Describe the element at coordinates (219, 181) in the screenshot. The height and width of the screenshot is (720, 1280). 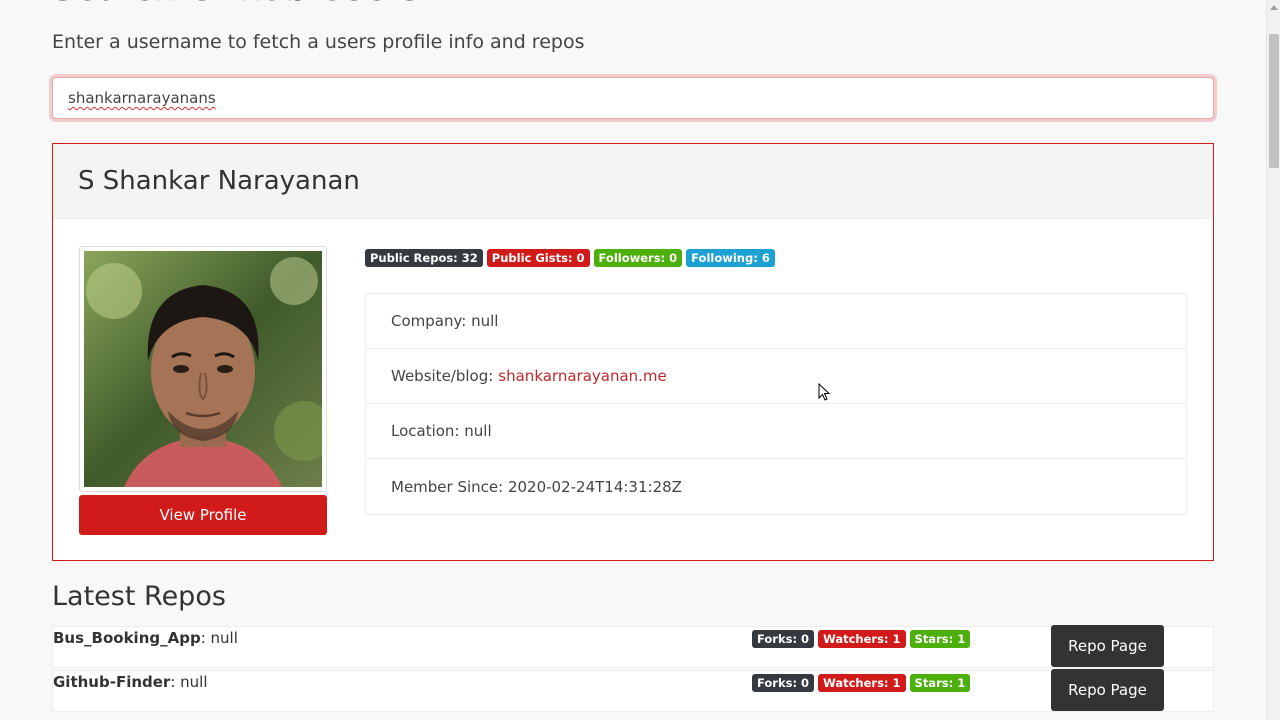
I see `profile-name: S Shankar Narayanan` at that location.